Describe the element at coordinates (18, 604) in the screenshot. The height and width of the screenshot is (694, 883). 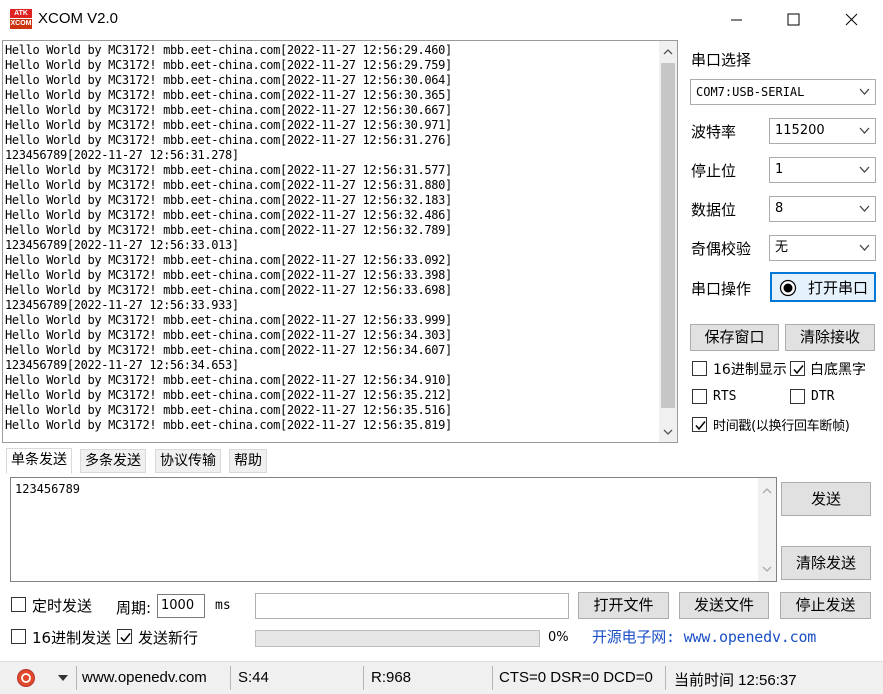
I see `timed-send-checkbox` at that location.